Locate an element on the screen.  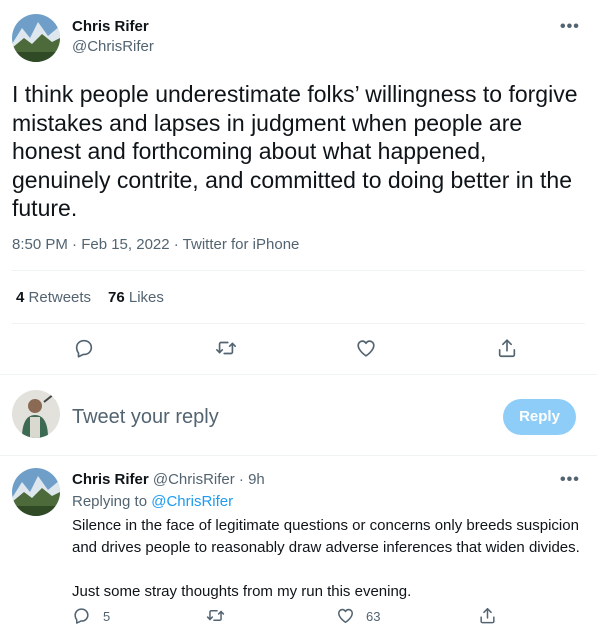
reply-tweet-header: Chris Rifer @ChrisRifer · 9h is located at coordinates (168, 479).